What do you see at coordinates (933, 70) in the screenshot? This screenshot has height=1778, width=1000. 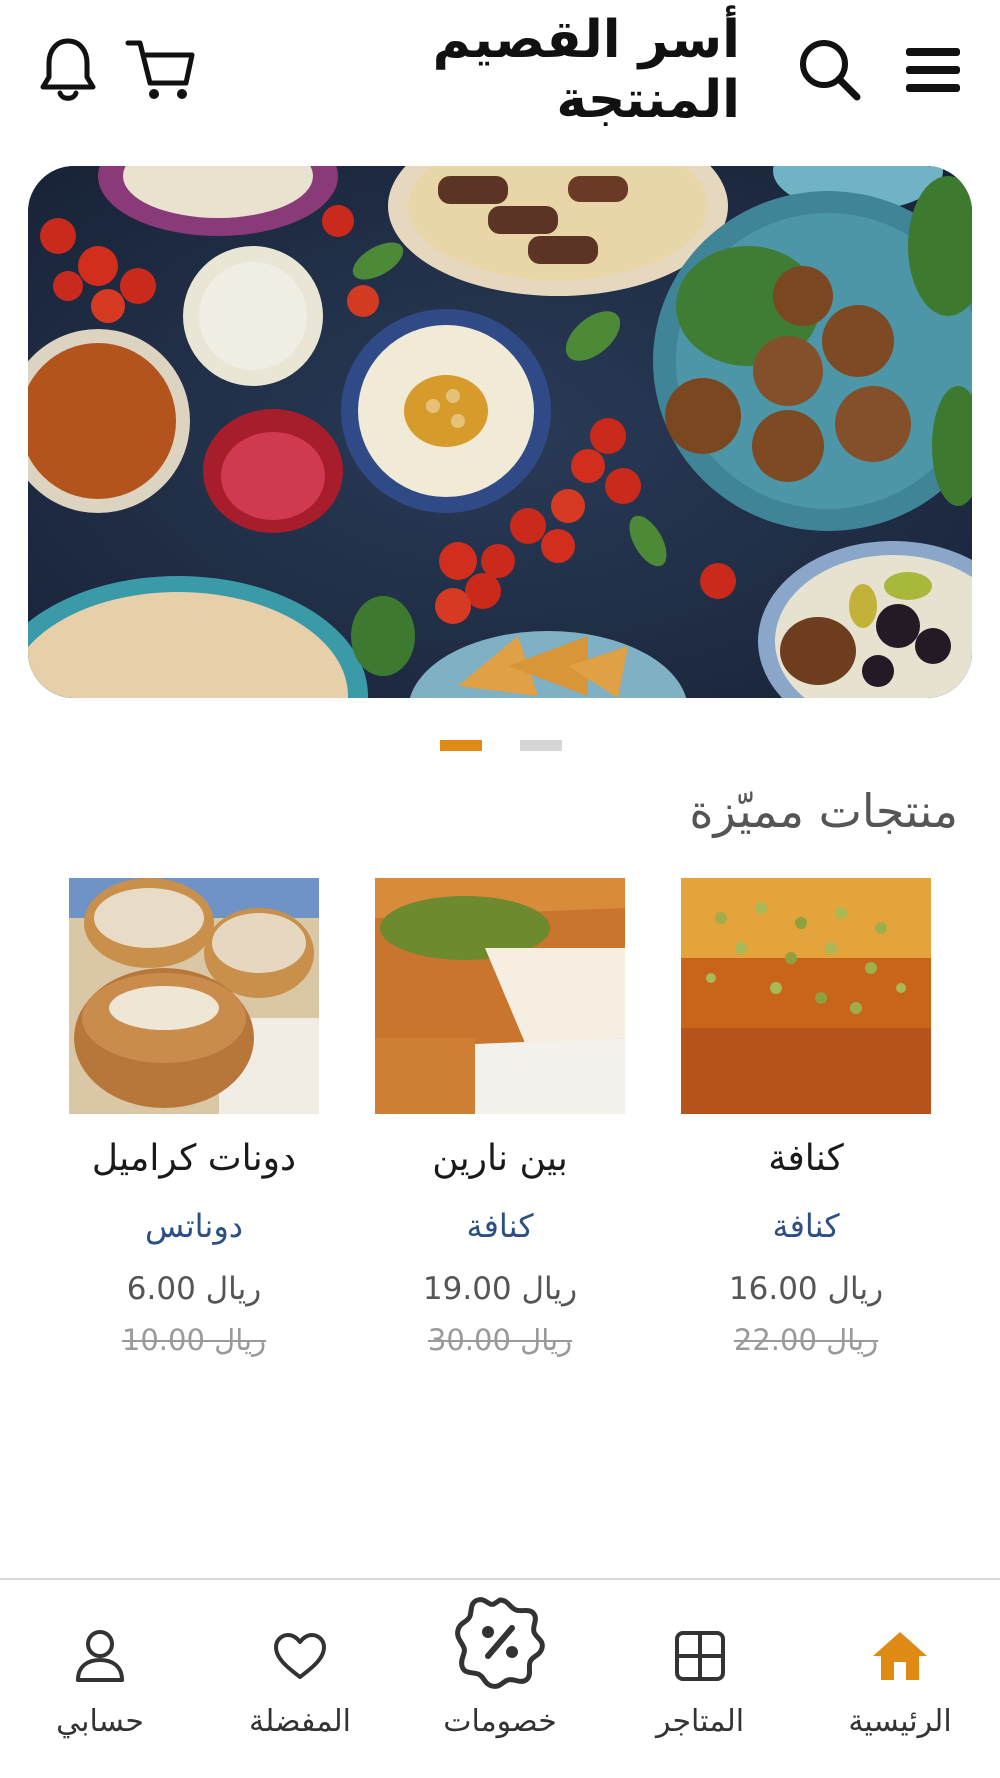 I see `menu-icon` at bounding box center [933, 70].